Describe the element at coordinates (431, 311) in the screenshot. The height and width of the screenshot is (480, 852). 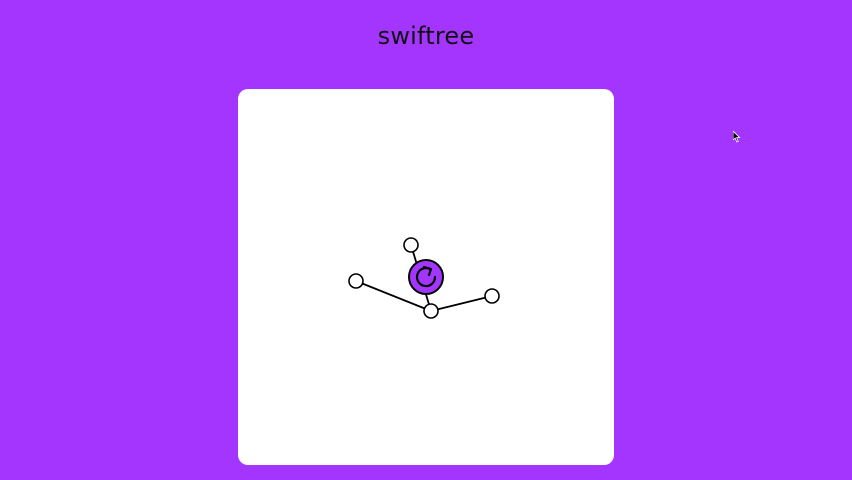
I see `tree-node-hub` at that location.